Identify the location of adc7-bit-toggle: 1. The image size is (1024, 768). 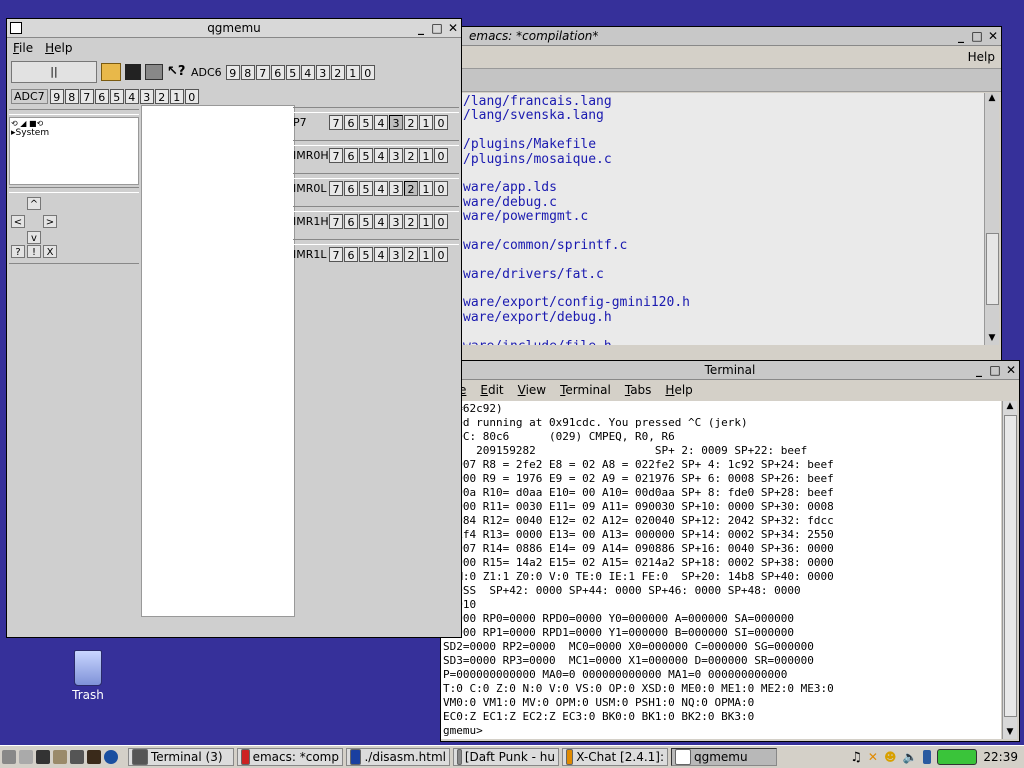
(176, 96).